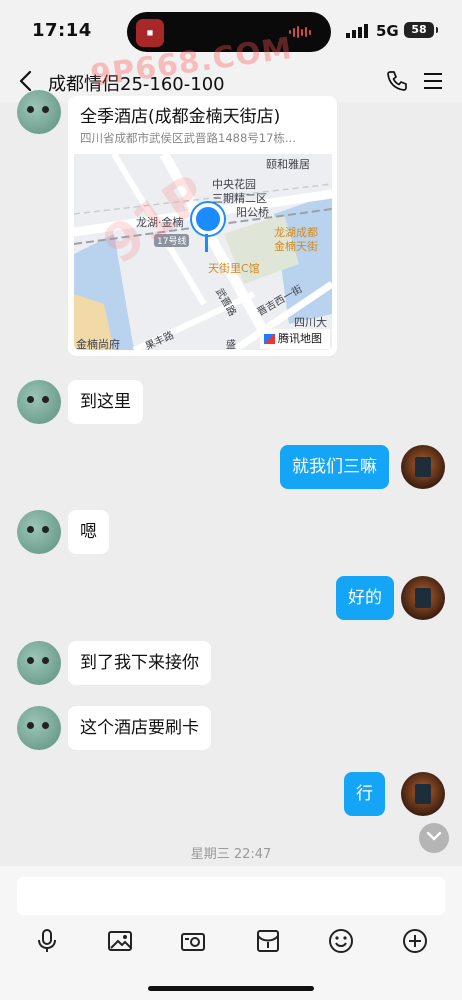 The height and width of the screenshot is (1000, 462). Describe the element at coordinates (421, 30) in the screenshot. I see `battery-icon: 58` at that location.